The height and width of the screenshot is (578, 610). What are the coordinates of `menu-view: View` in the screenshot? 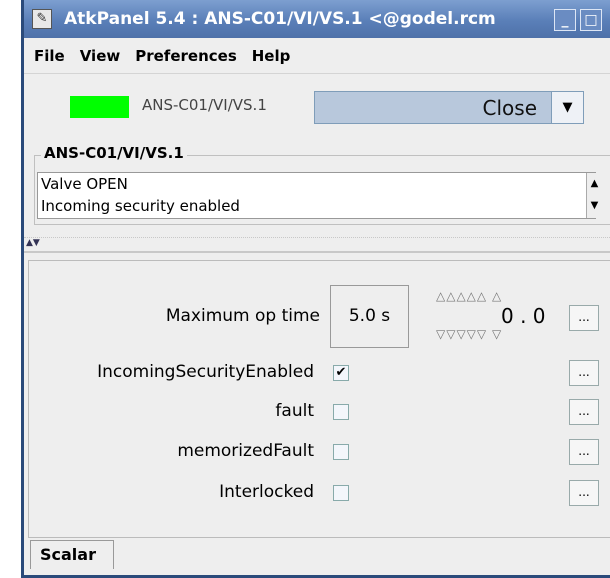 It's located at (100, 56).